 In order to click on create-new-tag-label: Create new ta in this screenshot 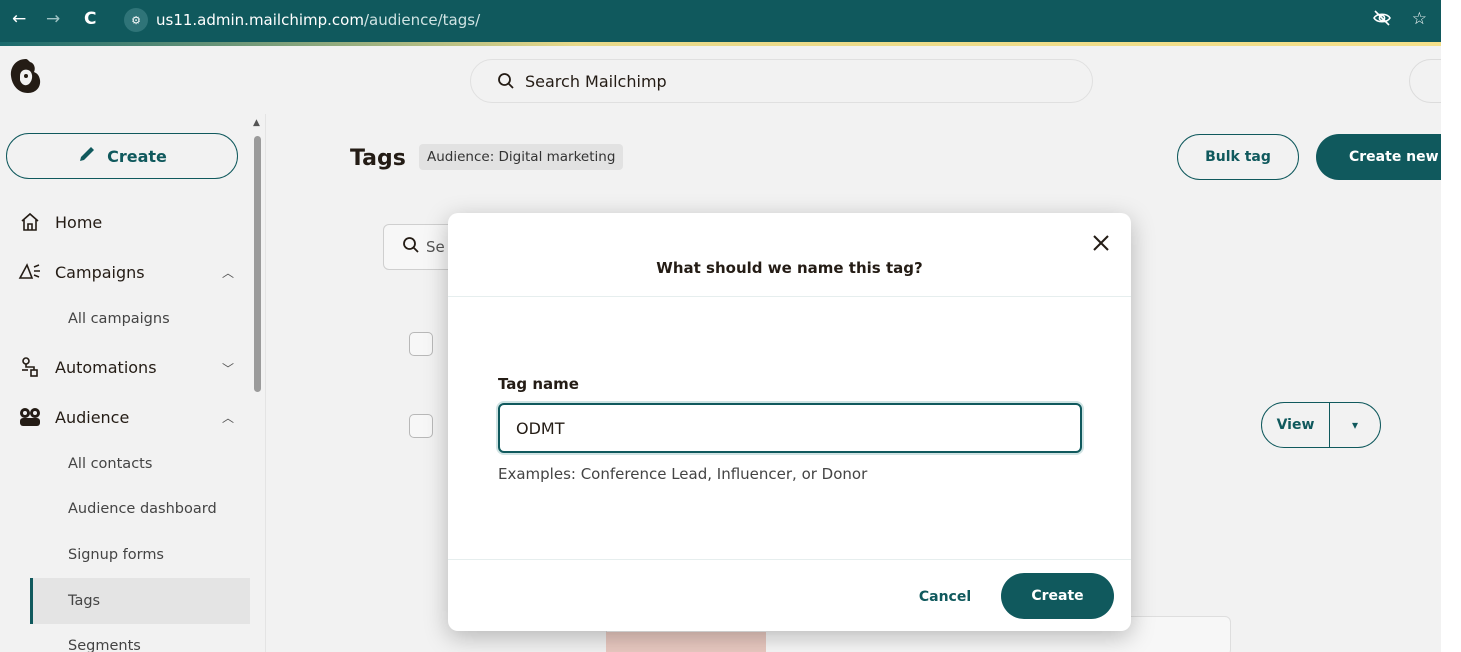, I will do `click(1402, 157)`.